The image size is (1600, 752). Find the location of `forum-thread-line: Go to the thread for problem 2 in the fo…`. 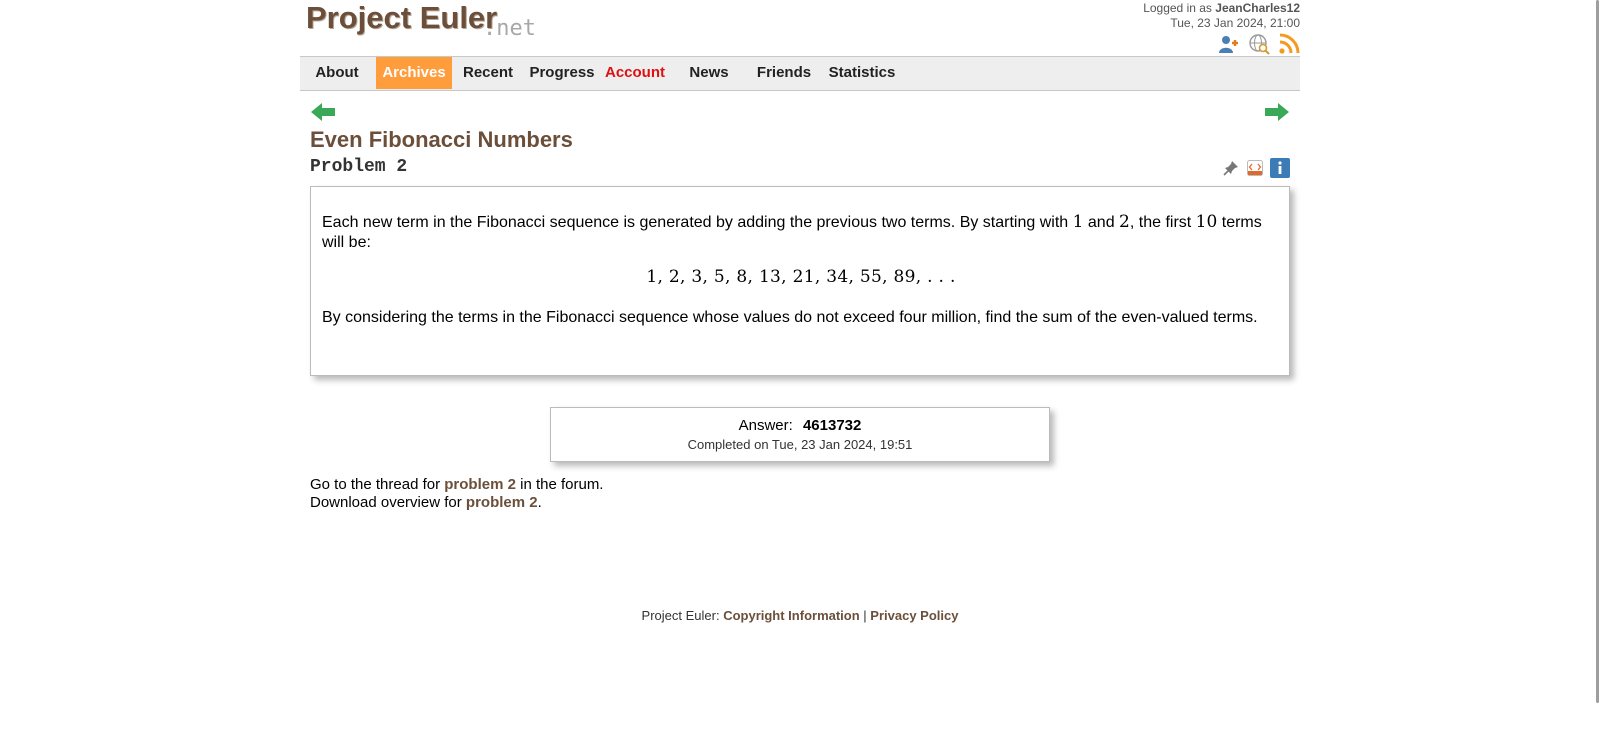

forum-thread-line: Go to the thread for problem 2 in the fo… is located at coordinates (456, 484).